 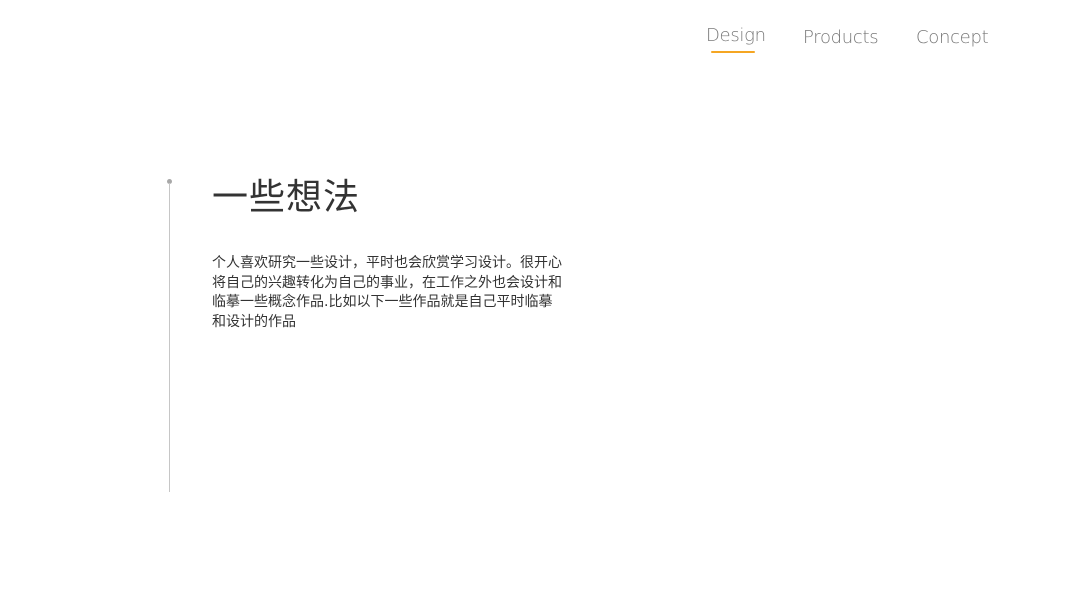 What do you see at coordinates (533, 44) in the screenshot?
I see `top-navigation: Design Products Concept` at bounding box center [533, 44].